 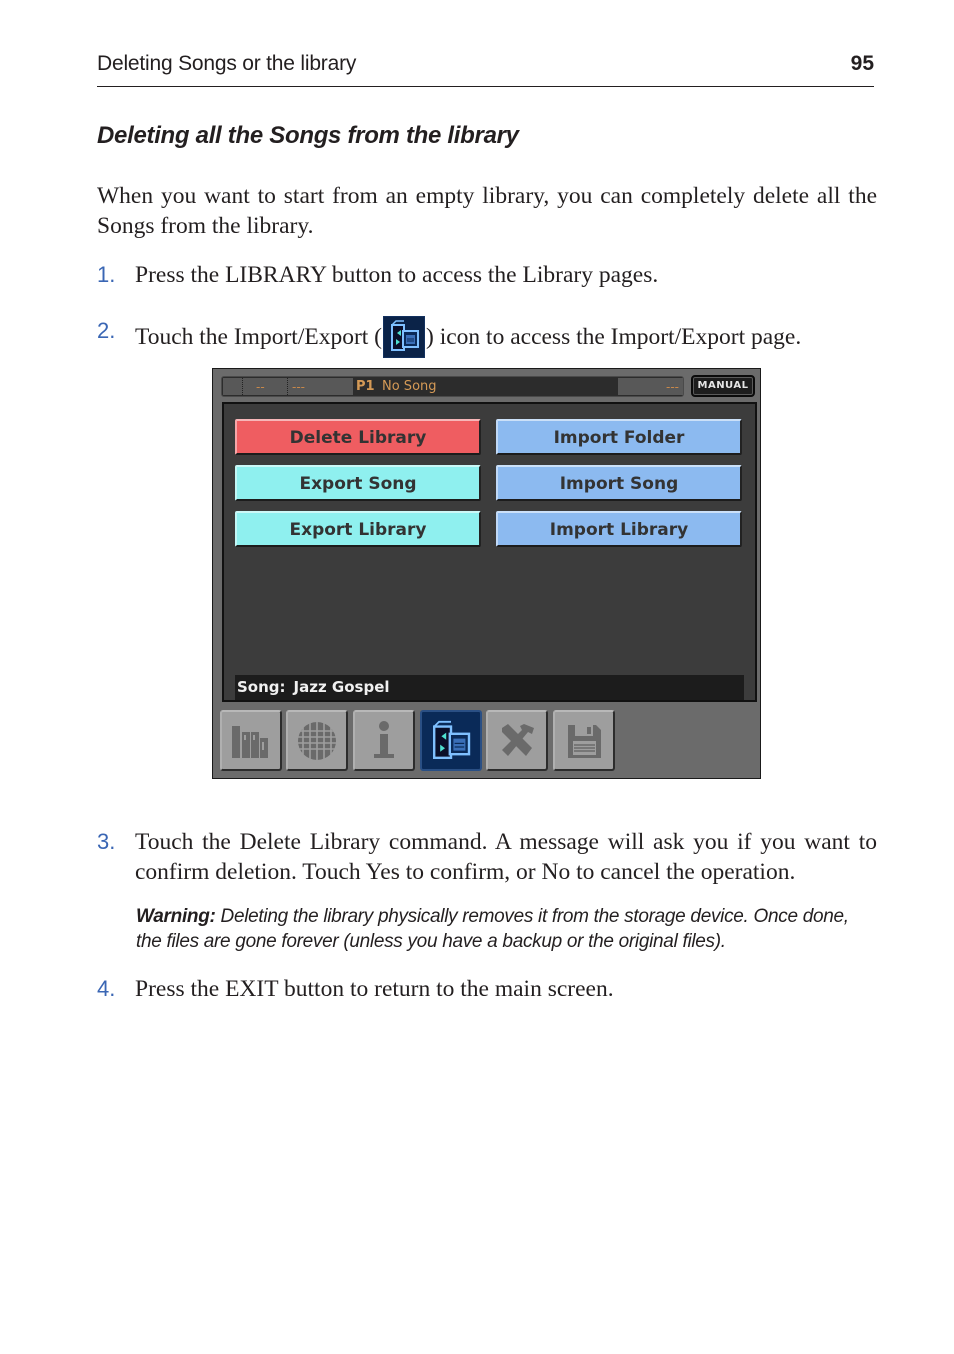 What do you see at coordinates (365, 386) in the screenshot?
I see `song-slot-id: P1` at bounding box center [365, 386].